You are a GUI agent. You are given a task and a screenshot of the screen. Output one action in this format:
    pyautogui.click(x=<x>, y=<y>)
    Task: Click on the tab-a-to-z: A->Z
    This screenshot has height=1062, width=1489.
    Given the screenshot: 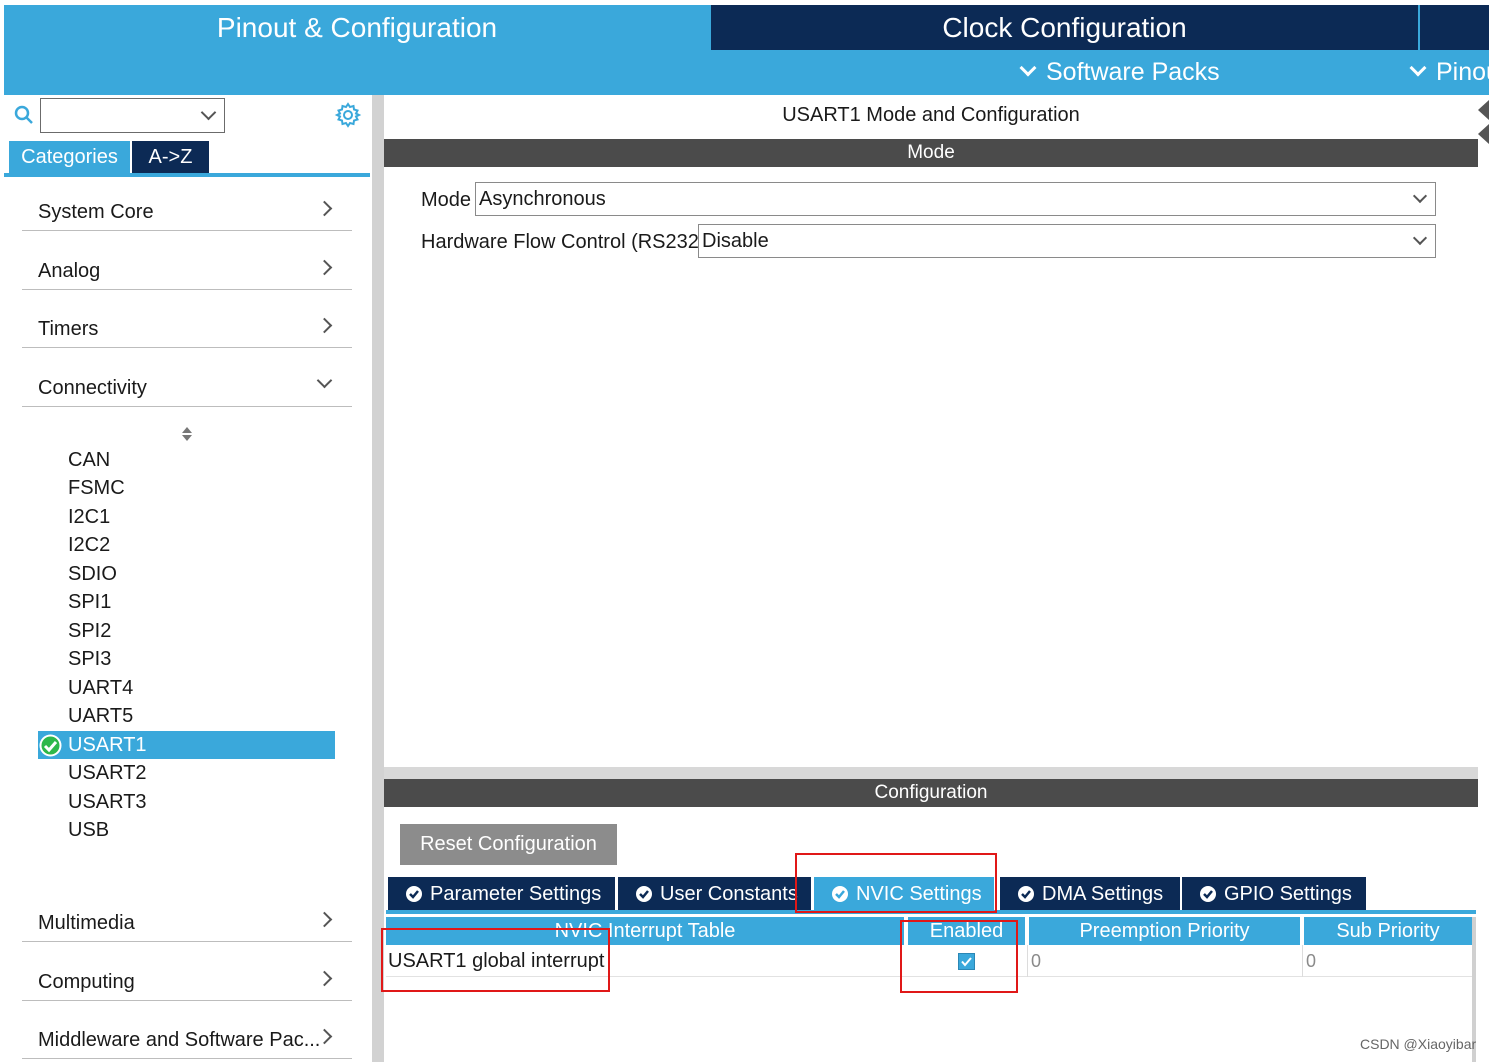 What is the action you would take?
    pyautogui.click(x=170, y=157)
    